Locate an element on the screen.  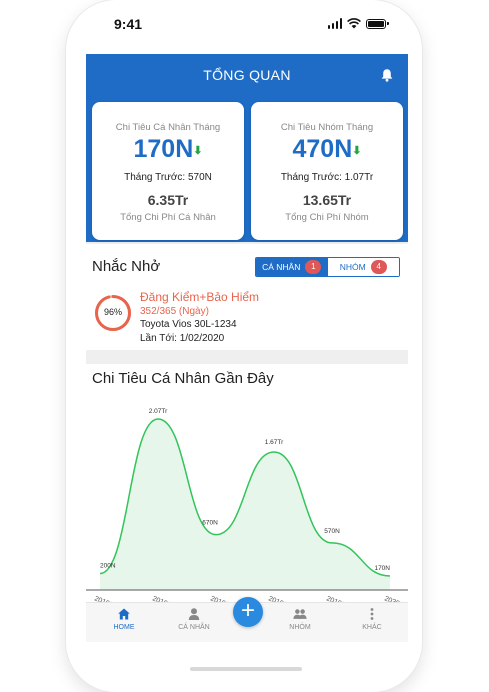
tab-personal: CÁ NHÂN 1 is located at coordinates (292, 267).